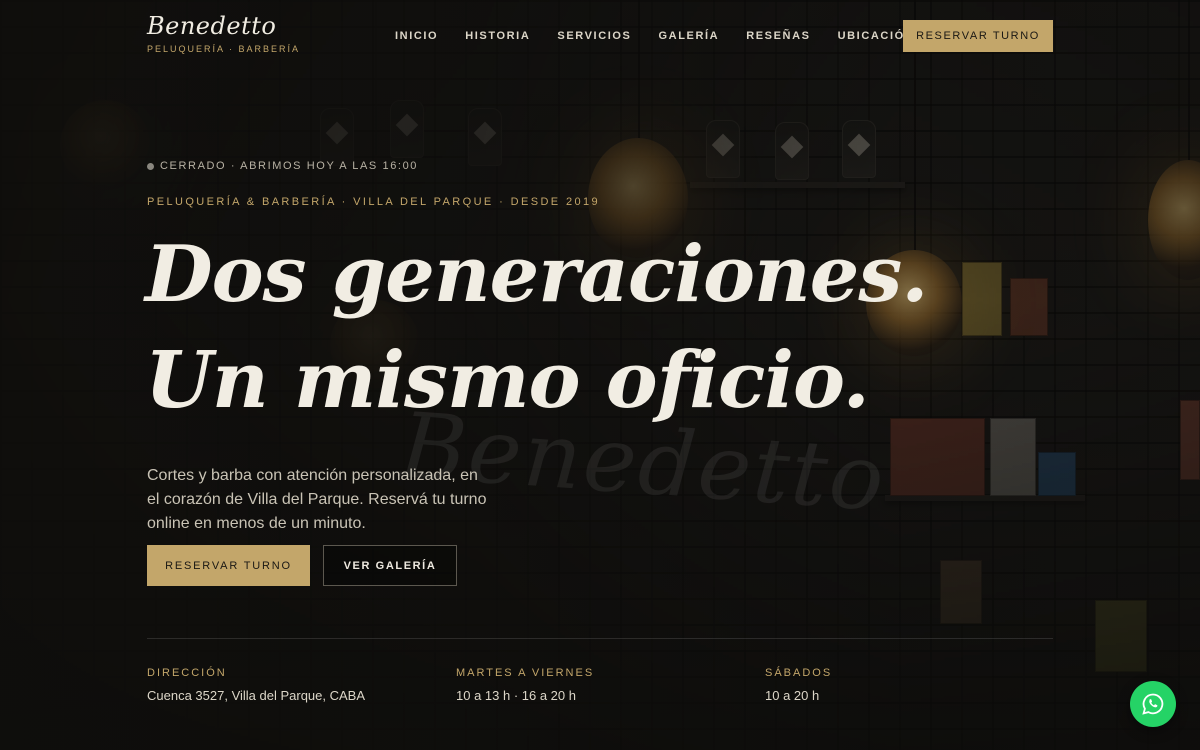  Describe the element at coordinates (256, 695) in the screenshot. I see `info-value: Cuenca 3527, Villa del Parque, CABA` at that location.